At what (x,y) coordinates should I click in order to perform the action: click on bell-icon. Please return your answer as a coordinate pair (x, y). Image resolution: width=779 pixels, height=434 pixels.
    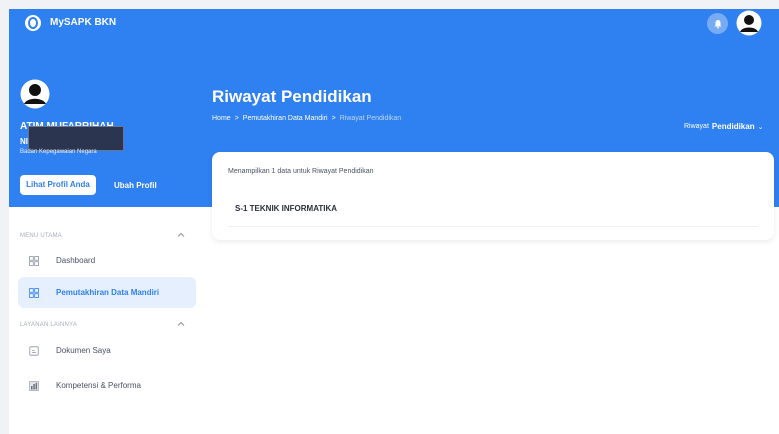
    Looking at the image, I should click on (717, 23).